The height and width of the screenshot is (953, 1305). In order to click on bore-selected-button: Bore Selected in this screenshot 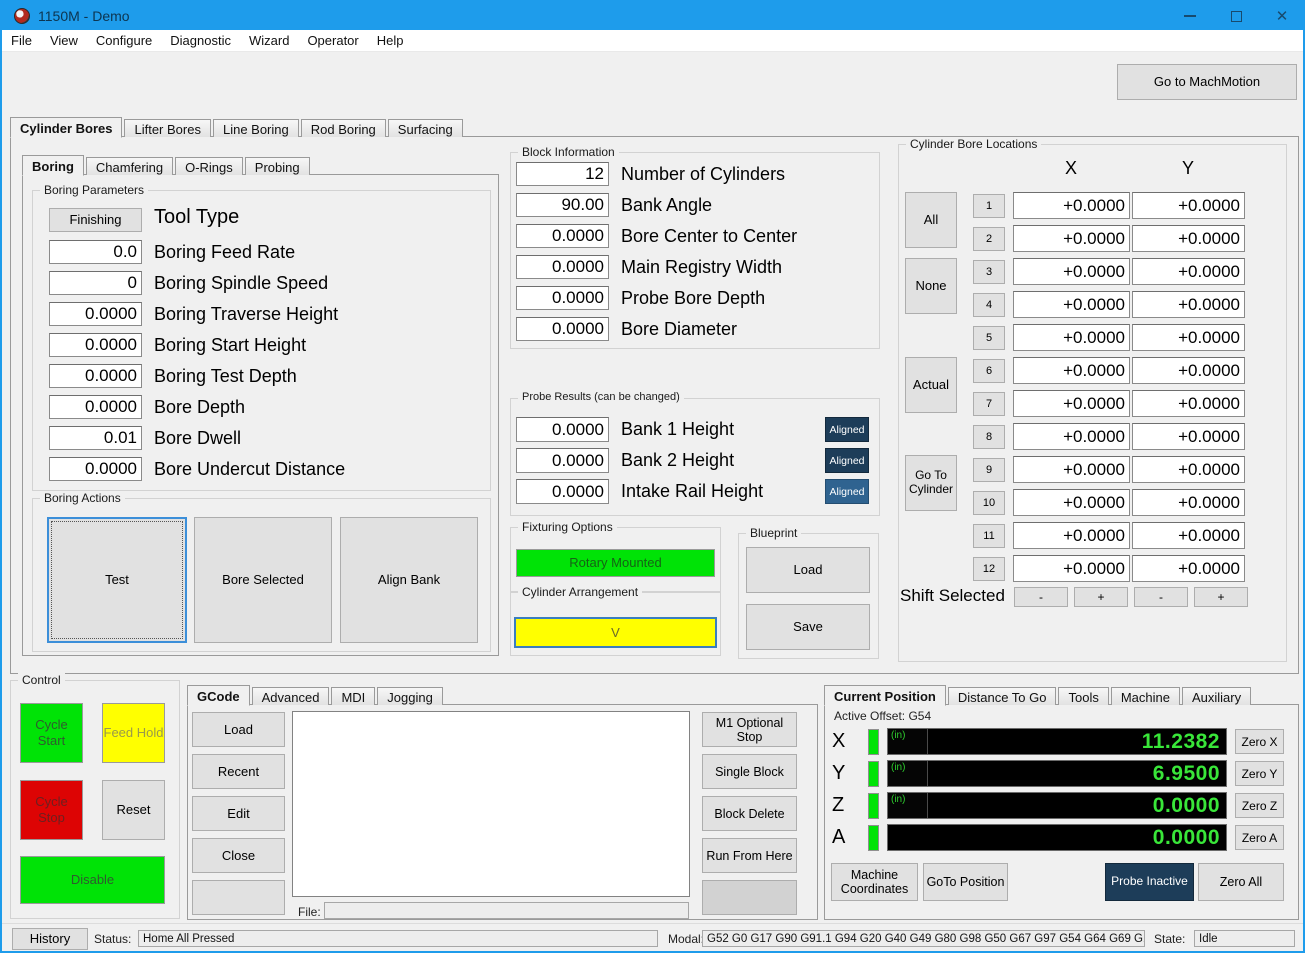, I will do `click(263, 580)`.